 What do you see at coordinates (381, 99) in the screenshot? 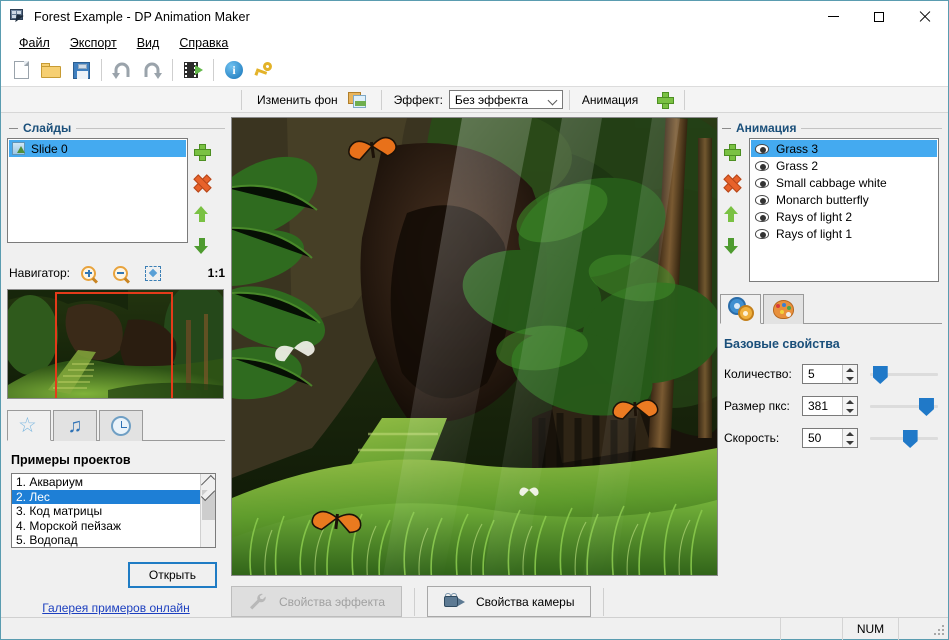
I see `toolbar2-separator` at bounding box center [381, 99].